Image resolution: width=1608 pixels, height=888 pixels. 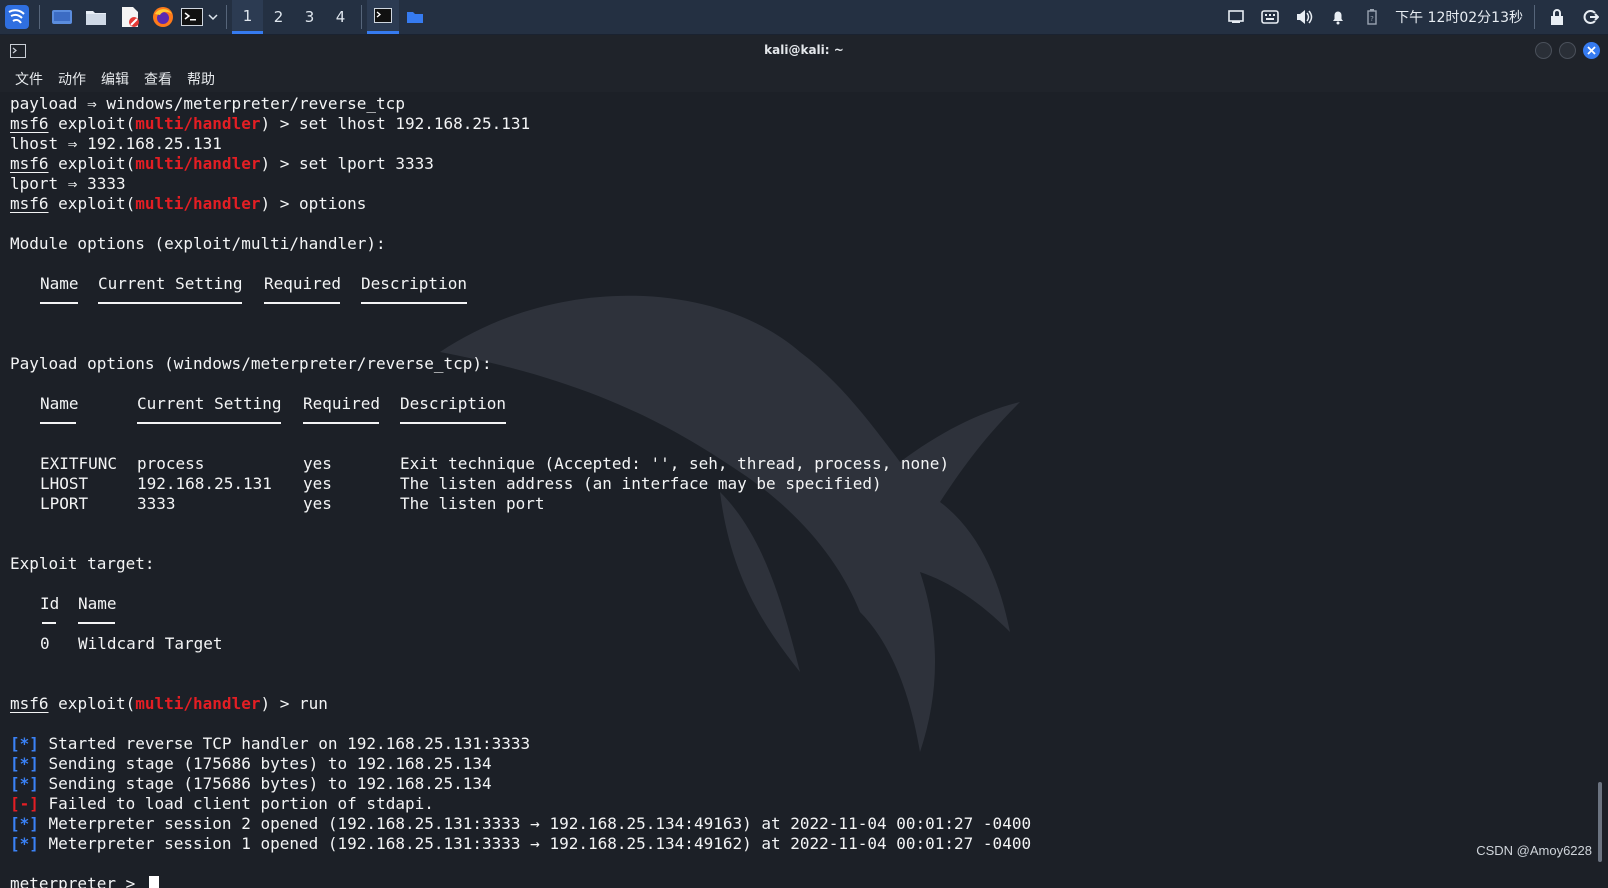 What do you see at coordinates (313, 203) in the screenshot?
I see `command-text: ) > options` at bounding box center [313, 203].